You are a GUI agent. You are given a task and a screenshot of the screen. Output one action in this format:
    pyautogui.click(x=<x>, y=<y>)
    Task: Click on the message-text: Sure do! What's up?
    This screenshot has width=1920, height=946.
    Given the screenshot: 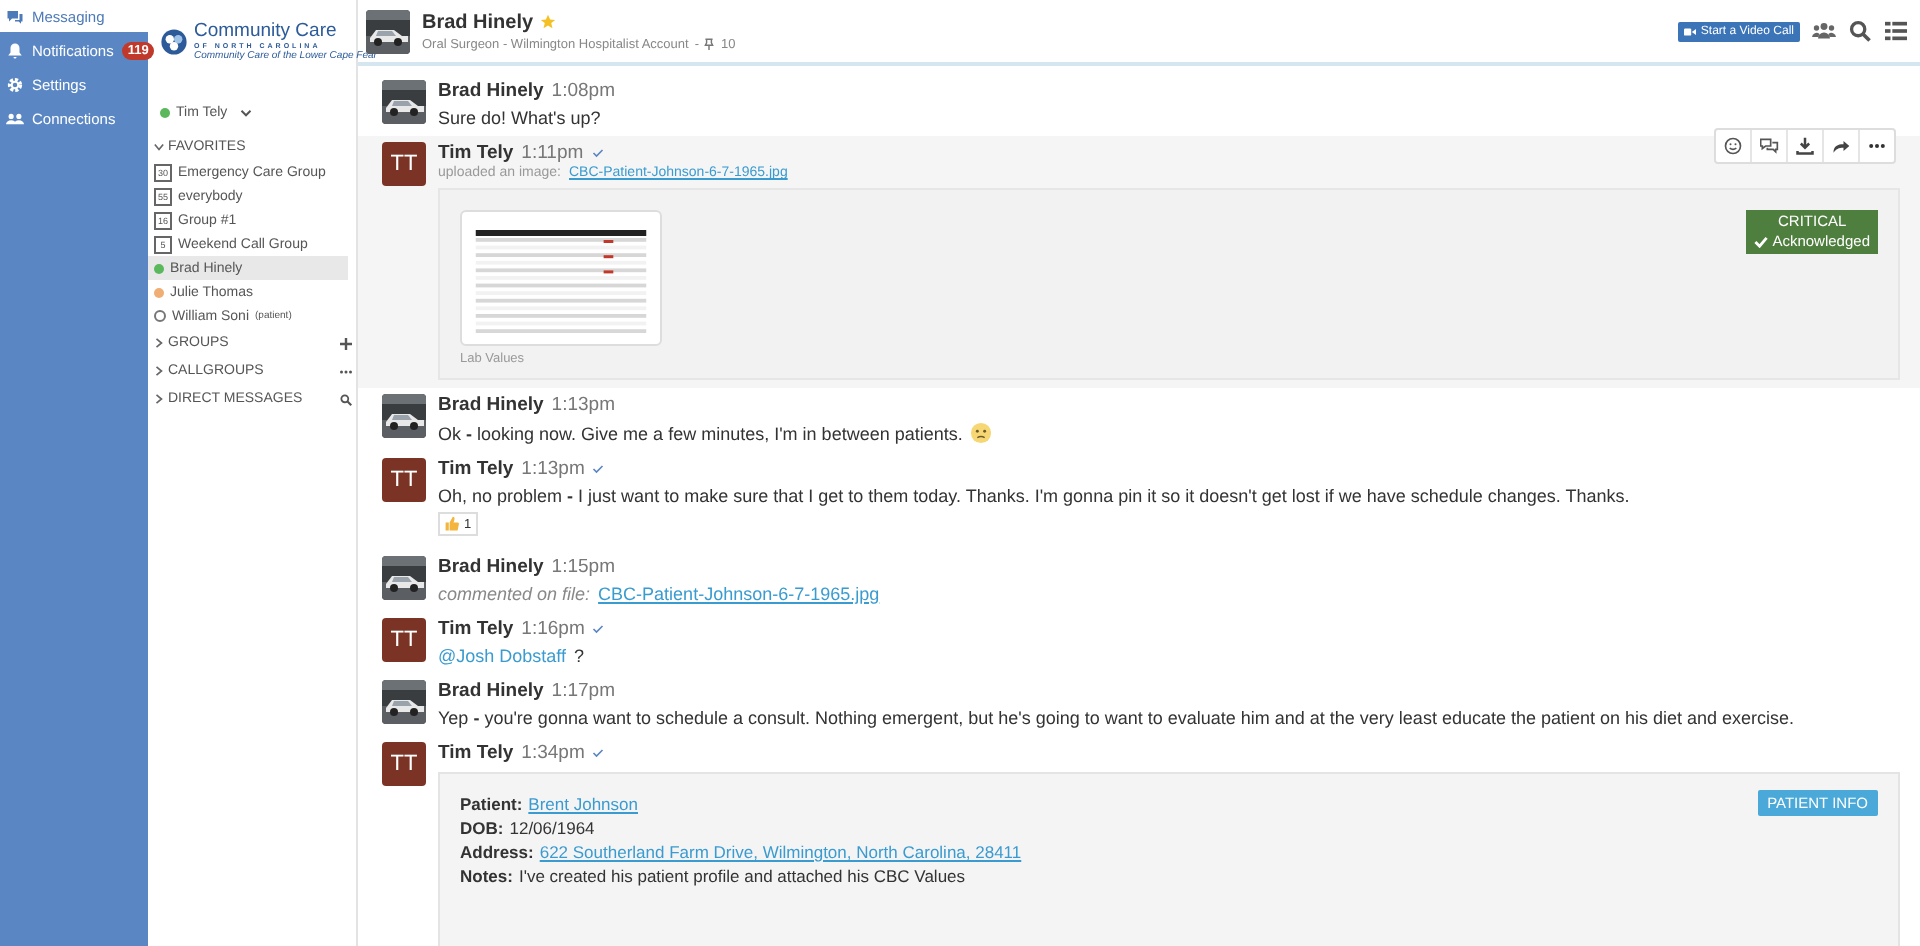 What is the action you would take?
    pyautogui.click(x=519, y=118)
    